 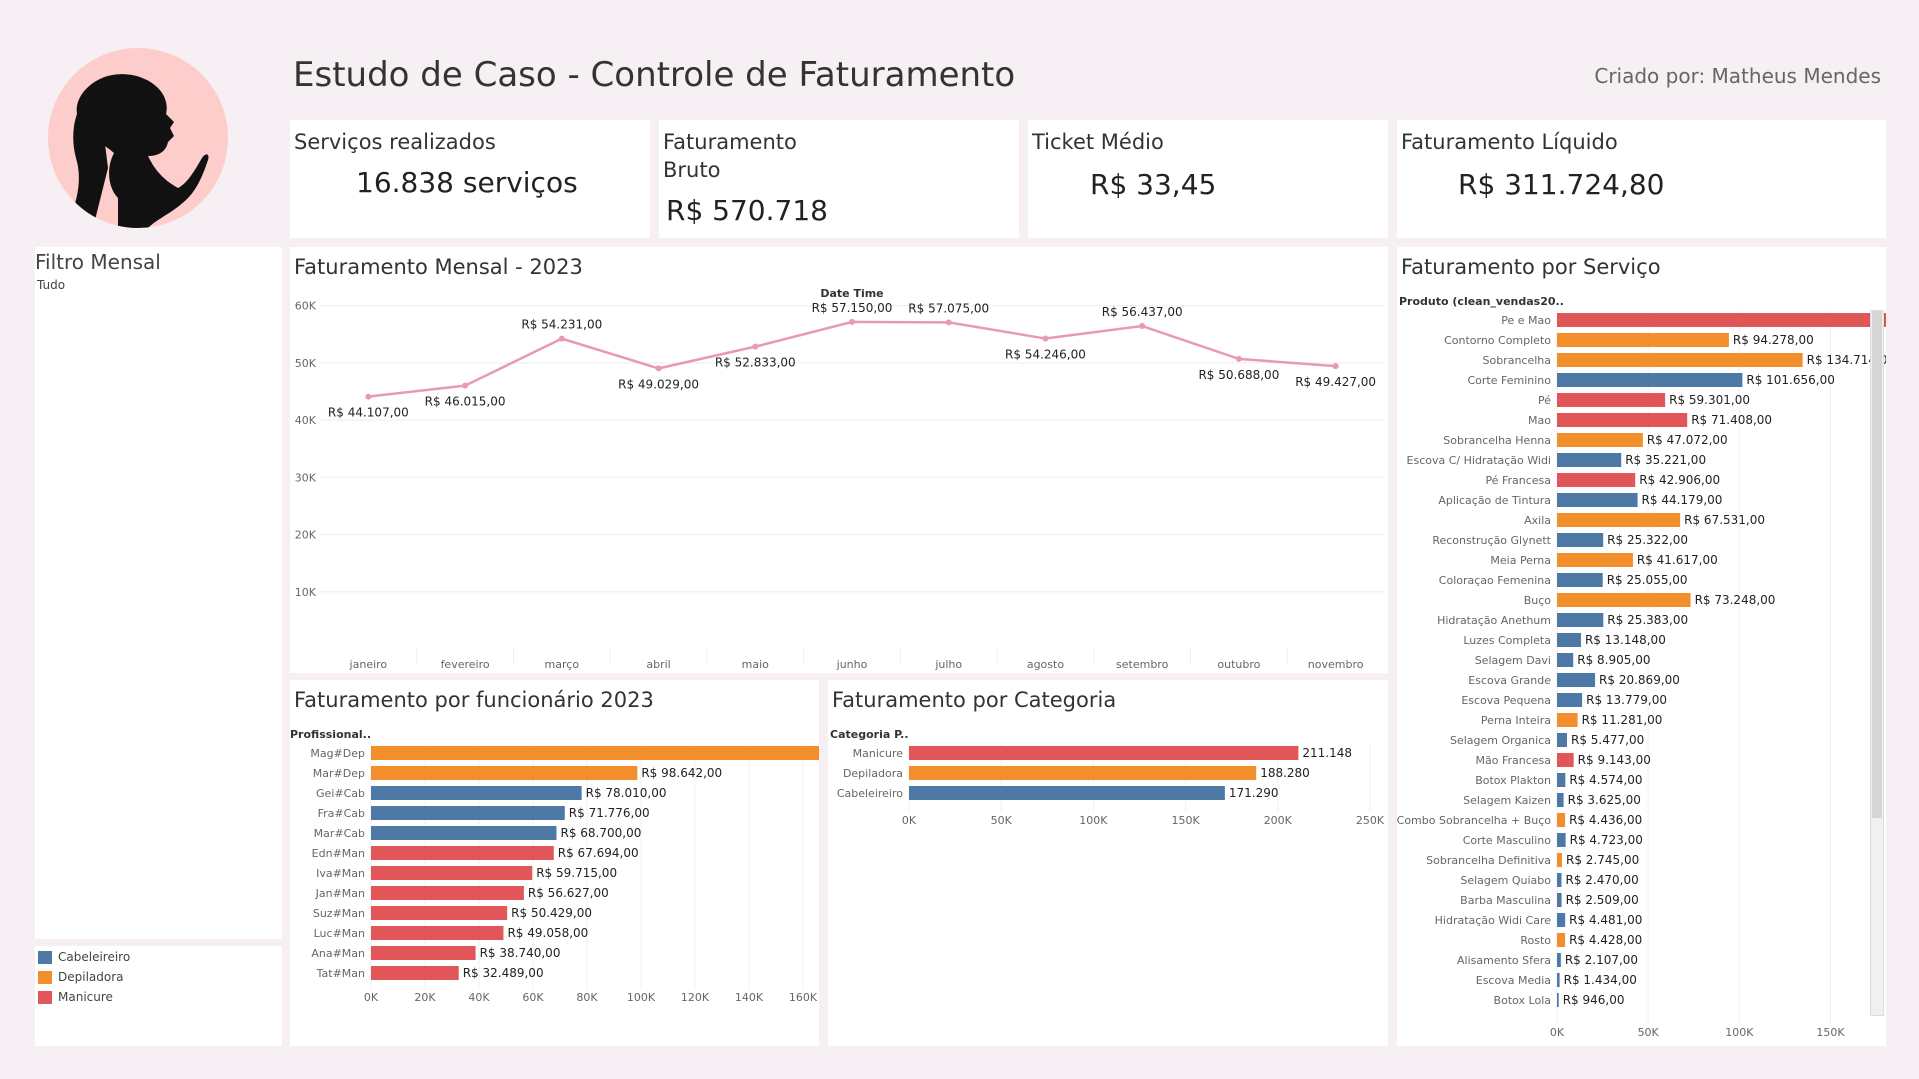 I want to click on data-label: R$ 2.470,00, so click(x=1602, y=880).